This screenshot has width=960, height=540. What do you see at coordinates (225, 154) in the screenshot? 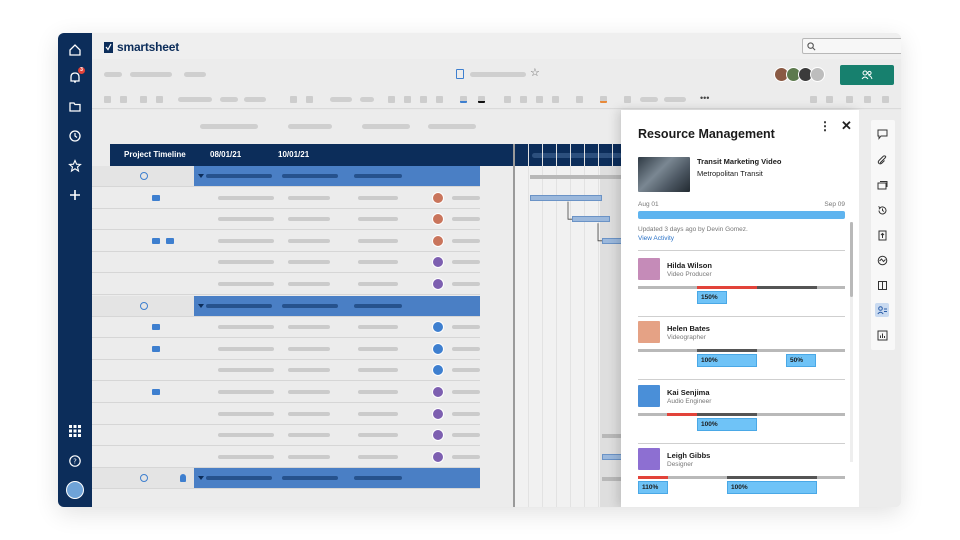
I see `column-header-date1: 08/01/21` at bounding box center [225, 154].